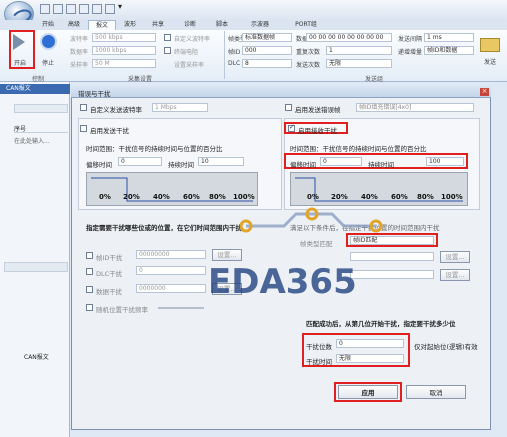  What do you see at coordinates (449, 50) in the screenshot?
I see `mode-select: 帧ID和数据` at bounding box center [449, 50].